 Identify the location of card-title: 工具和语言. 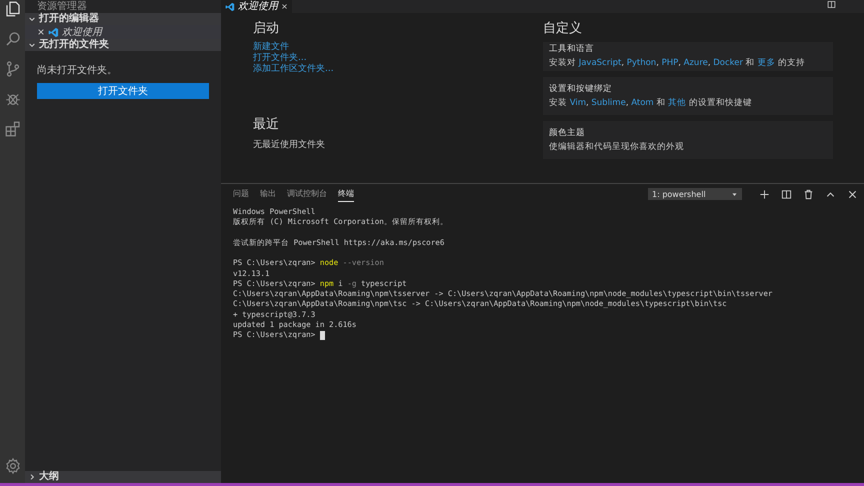
(572, 49).